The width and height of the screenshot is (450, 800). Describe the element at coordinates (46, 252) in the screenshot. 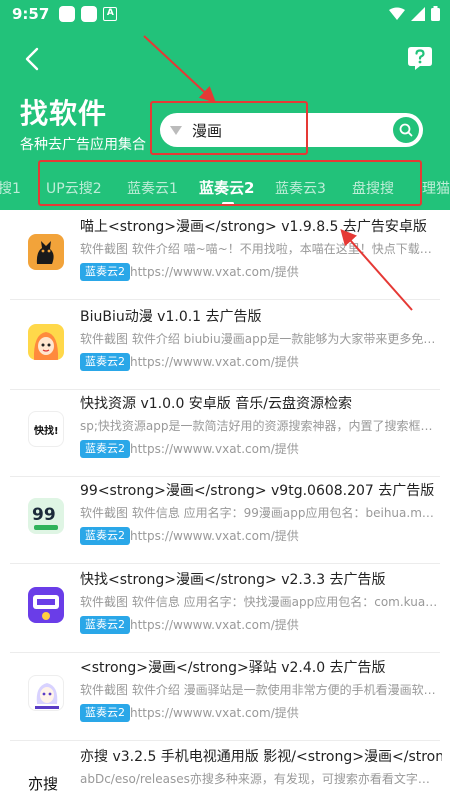

I see `black-cat-app-icon` at that location.